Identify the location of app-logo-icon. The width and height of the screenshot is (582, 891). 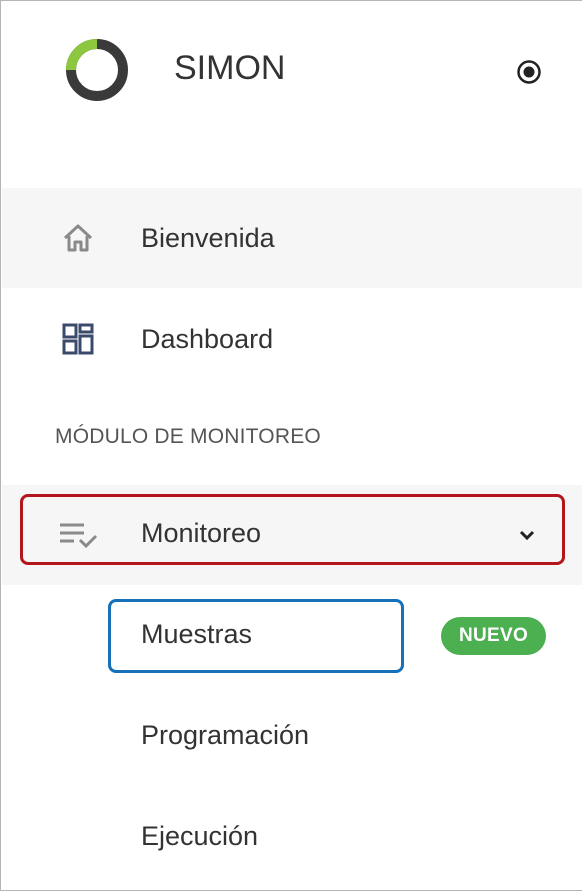
(97, 70).